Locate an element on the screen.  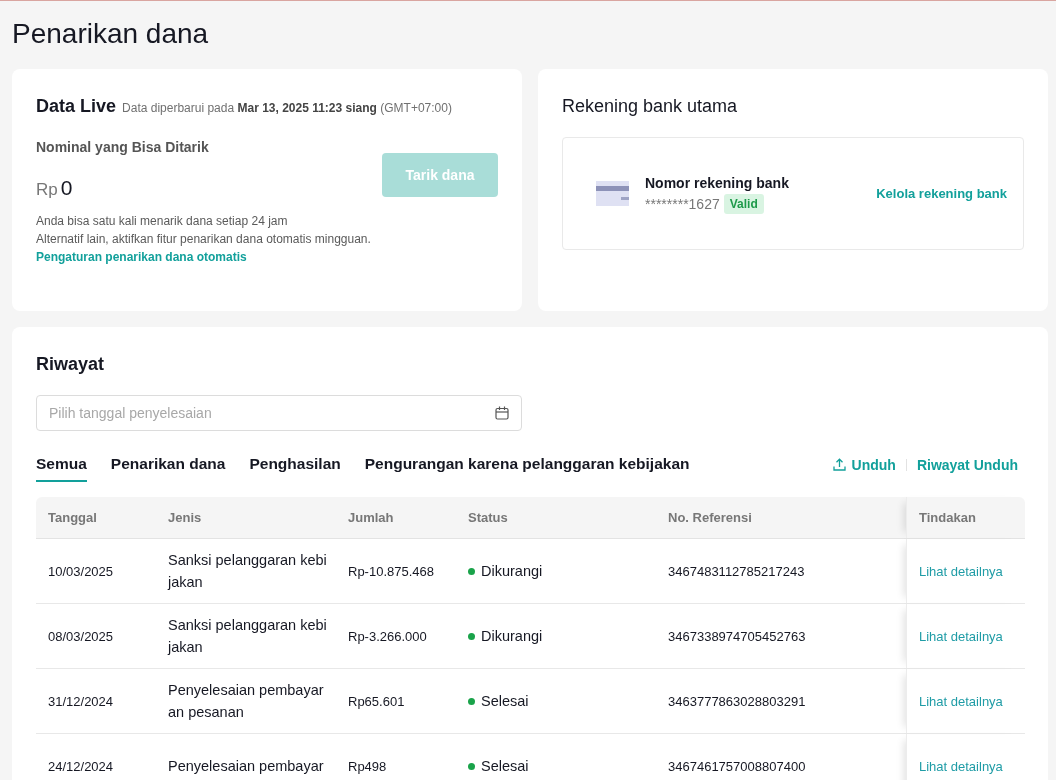
filter-tab: Semua is located at coordinates (61, 464).